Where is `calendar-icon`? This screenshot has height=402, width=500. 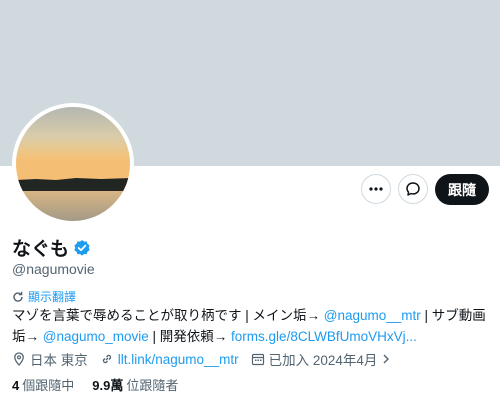
calendar-icon is located at coordinates (257, 359).